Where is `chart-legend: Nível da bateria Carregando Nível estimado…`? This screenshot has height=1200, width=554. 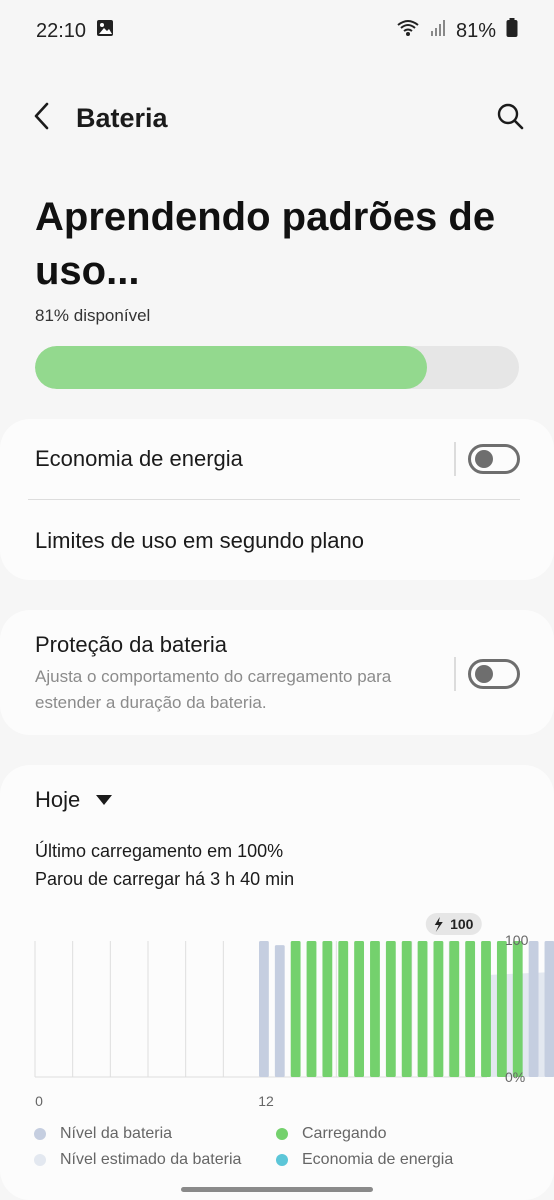 chart-legend: Nível da bateria Carregando Nível estimado… is located at coordinates (274, 1147).